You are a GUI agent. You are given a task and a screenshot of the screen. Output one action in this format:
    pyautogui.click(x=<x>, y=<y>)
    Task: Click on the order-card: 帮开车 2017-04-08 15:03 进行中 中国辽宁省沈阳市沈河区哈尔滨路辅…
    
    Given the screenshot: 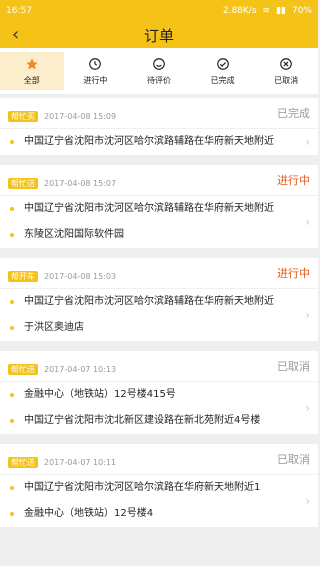 What is the action you would take?
    pyautogui.click(x=159, y=299)
    